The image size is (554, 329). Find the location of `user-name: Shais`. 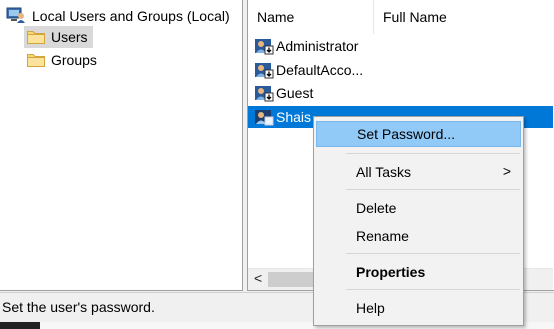

user-name: Shais is located at coordinates (294, 117).